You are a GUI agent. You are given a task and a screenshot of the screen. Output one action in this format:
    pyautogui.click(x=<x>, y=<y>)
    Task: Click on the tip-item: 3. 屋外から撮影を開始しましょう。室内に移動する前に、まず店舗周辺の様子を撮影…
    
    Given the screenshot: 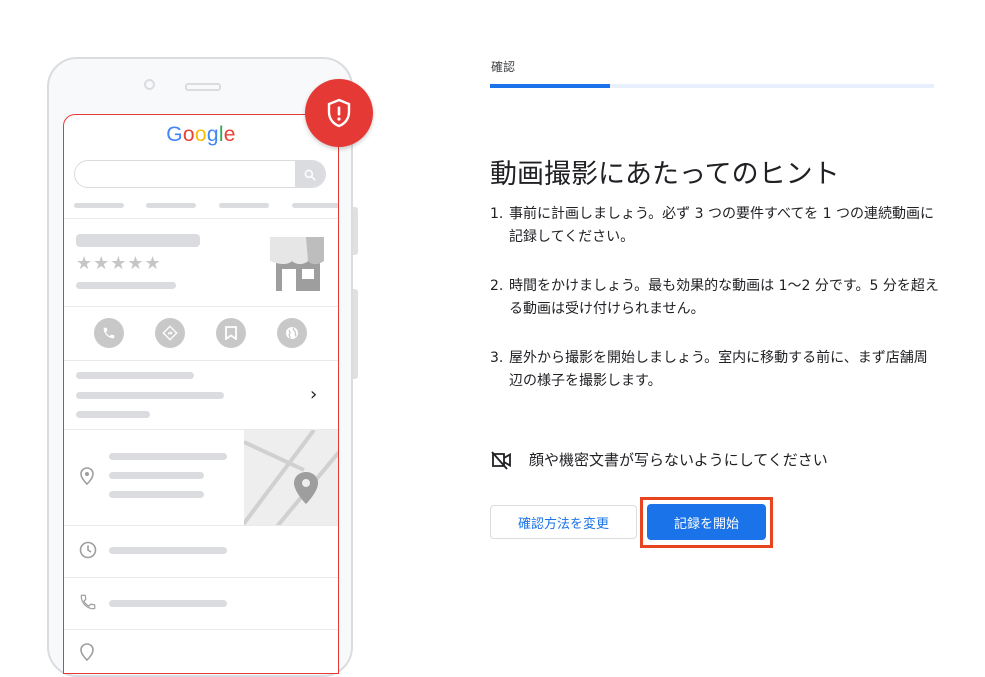 What is the action you would take?
    pyautogui.click(x=715, y=370)
    